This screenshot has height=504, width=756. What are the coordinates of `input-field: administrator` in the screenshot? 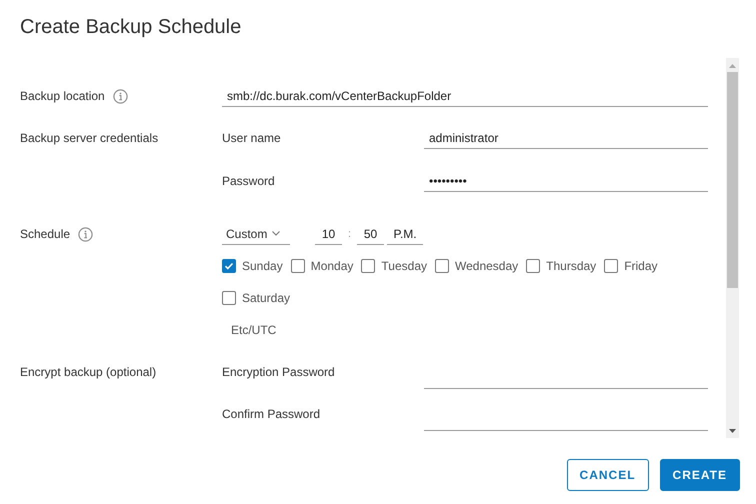 It's located at (566, 138).